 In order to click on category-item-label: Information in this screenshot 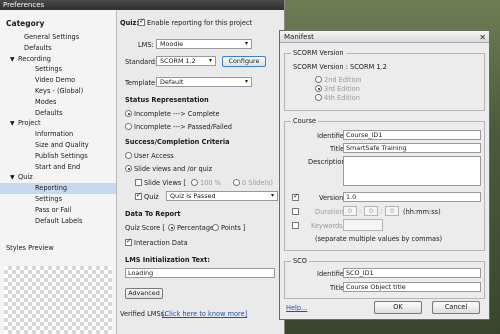, I will do `click(54, 134)`.